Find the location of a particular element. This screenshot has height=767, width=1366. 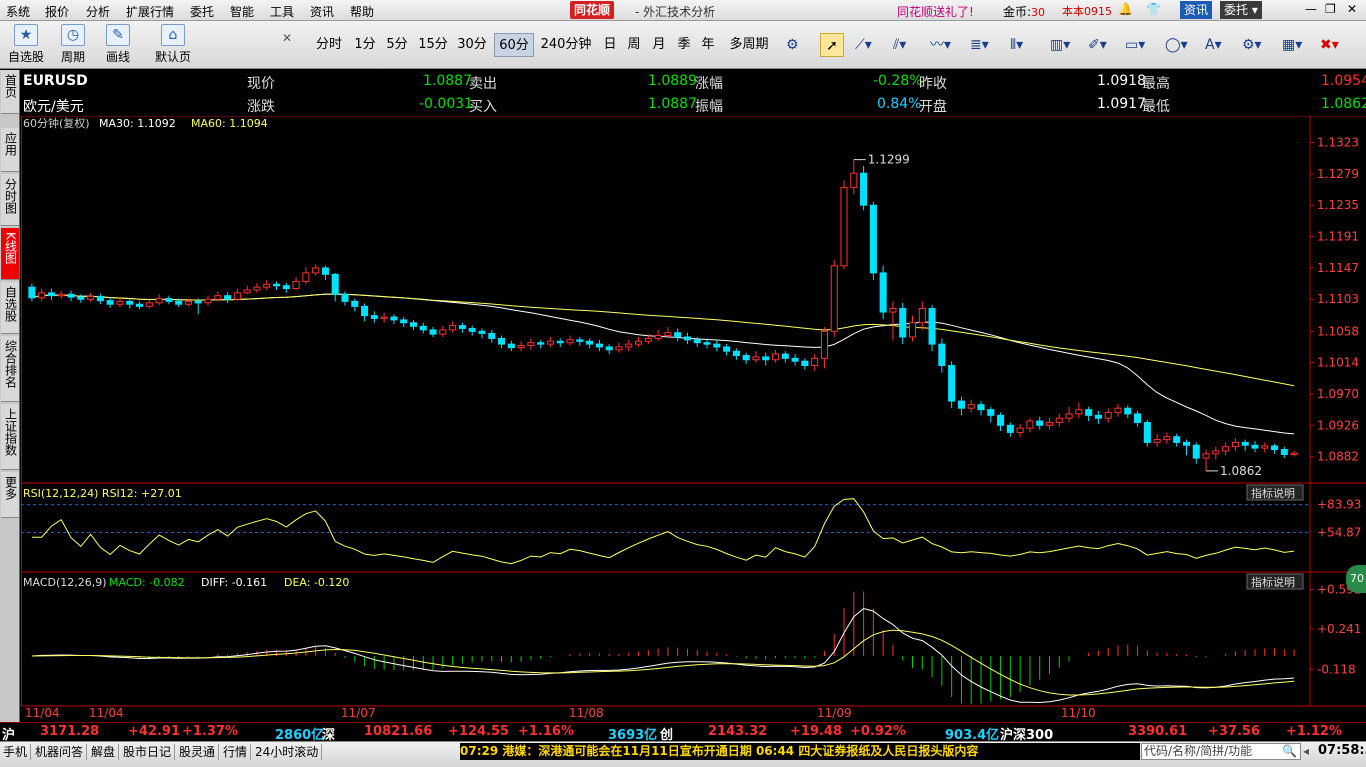

macd-explain-button: 指标说明 is located at coordinates (1275, 581).